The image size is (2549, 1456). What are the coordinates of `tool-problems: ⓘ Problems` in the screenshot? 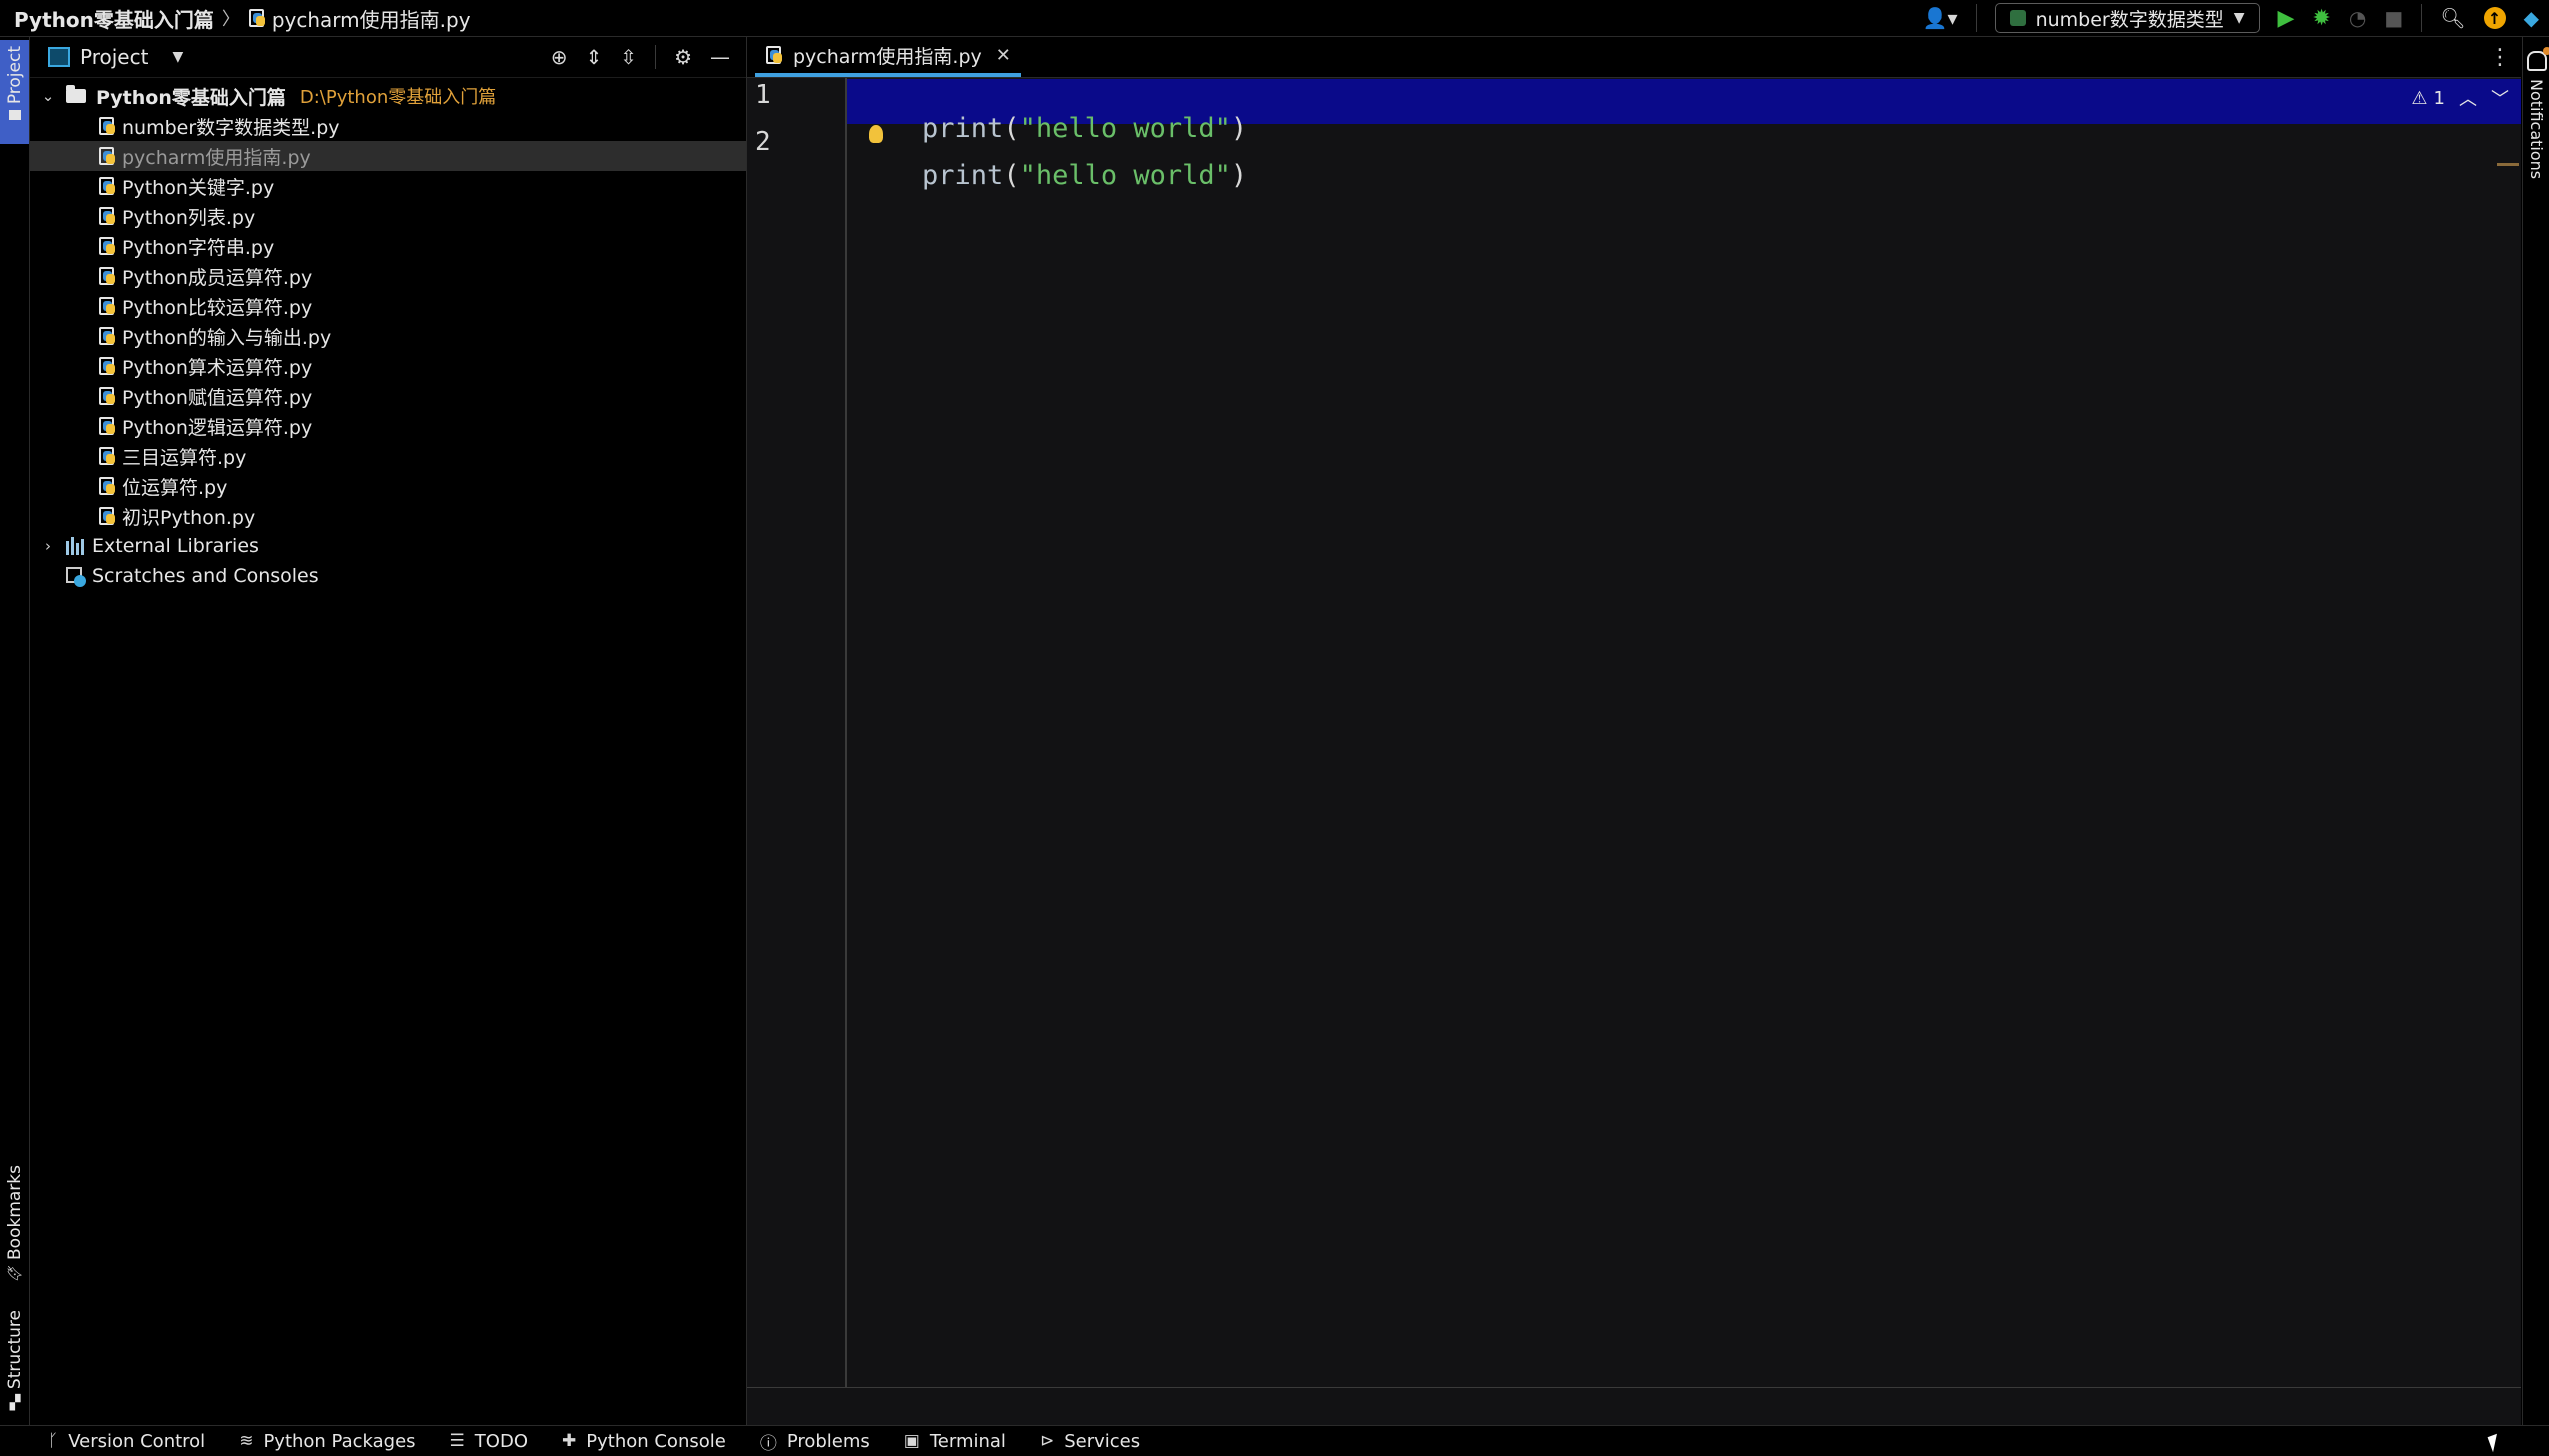 It's located at (815, 1441).